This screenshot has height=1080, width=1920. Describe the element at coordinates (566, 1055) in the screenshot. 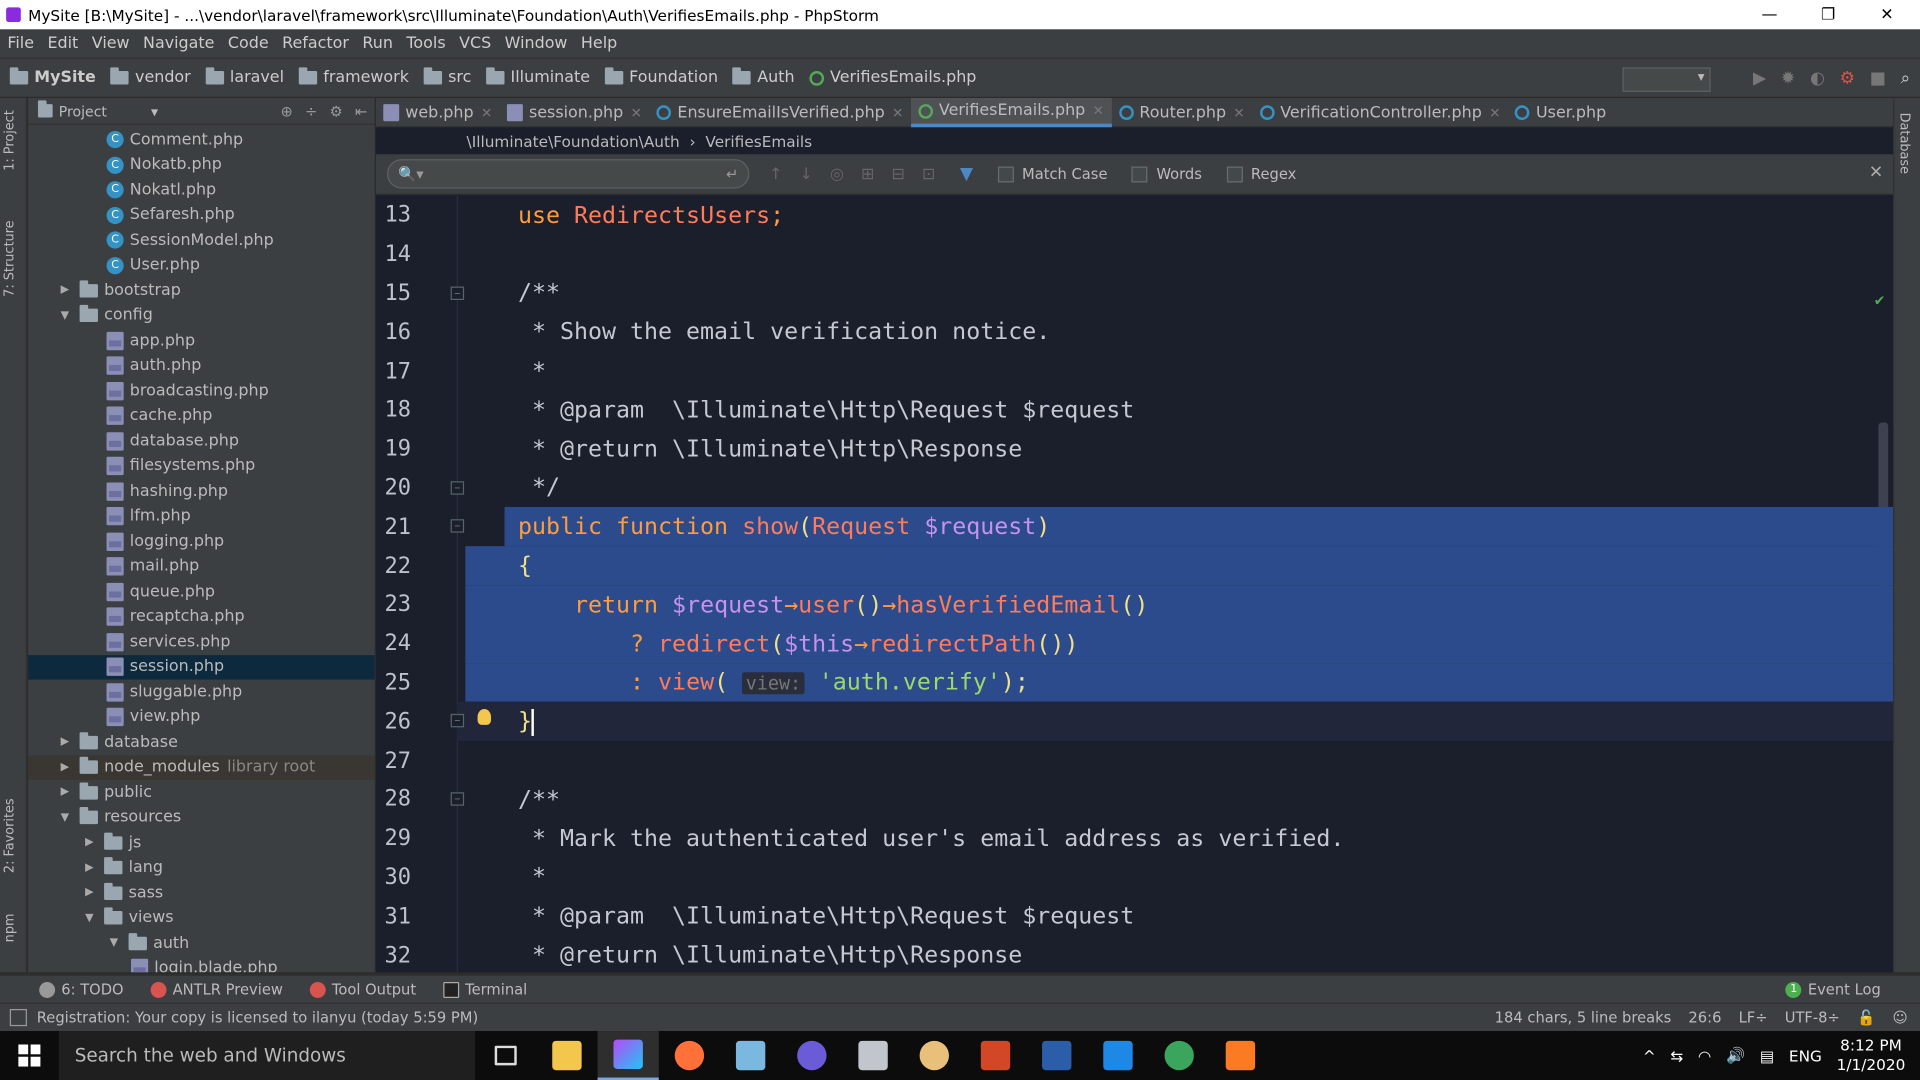

I see `file-explorer-icon` at that location.